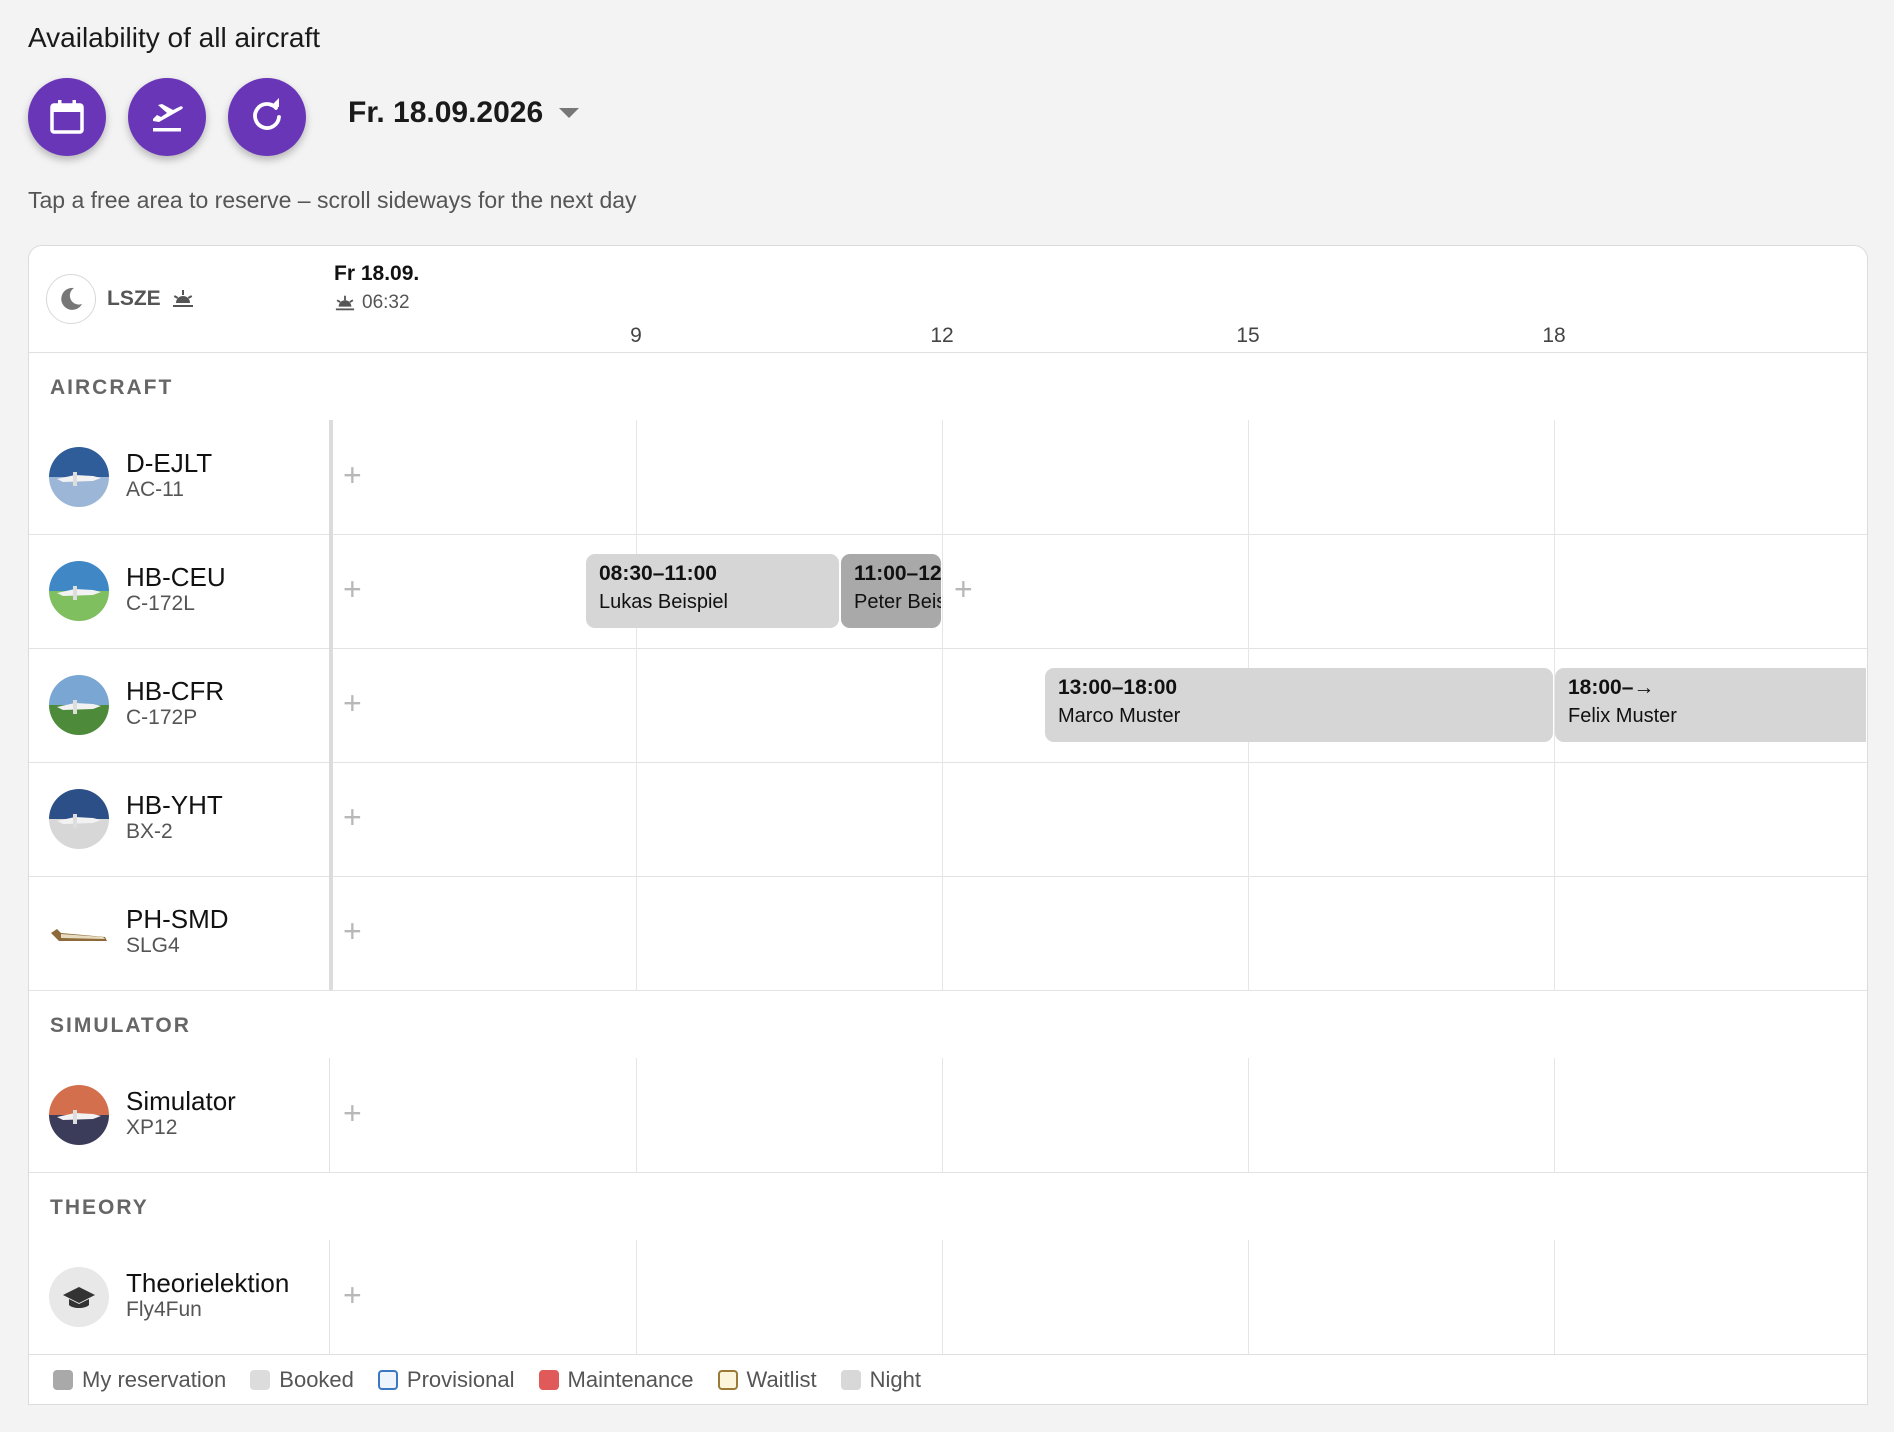 The height and width of the screenshot is (1432, 1894). What do you see at coordinates (179, 1297) in the screenshot?
I see `resource-info: Theorielektion Fly4Fun` at bounding box center [179, 1297].